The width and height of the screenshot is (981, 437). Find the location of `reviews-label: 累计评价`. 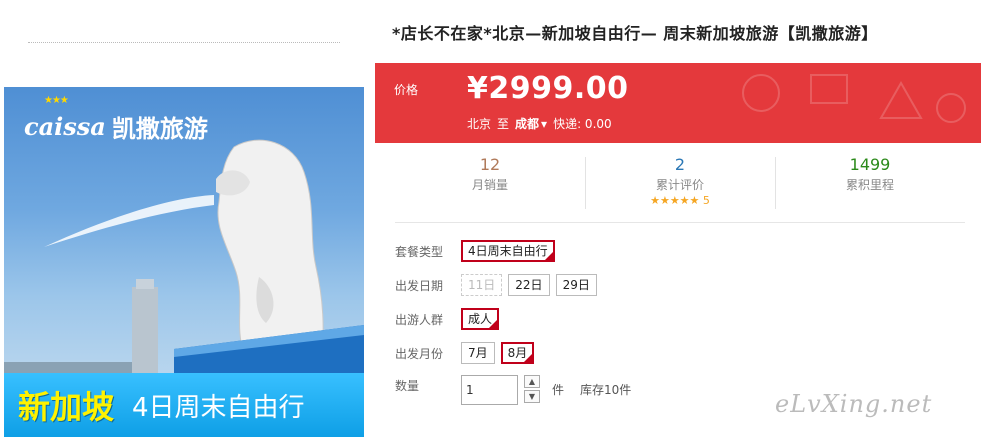

reviews-label: 累计评价 is located at coordinates (679, 185).